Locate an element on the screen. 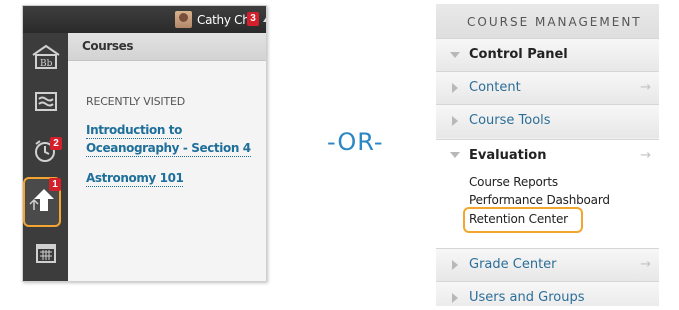 The width and height of the screenshot is (679, 310). submenu-course-reports: Course Reports is located at coordinates (513, 182).